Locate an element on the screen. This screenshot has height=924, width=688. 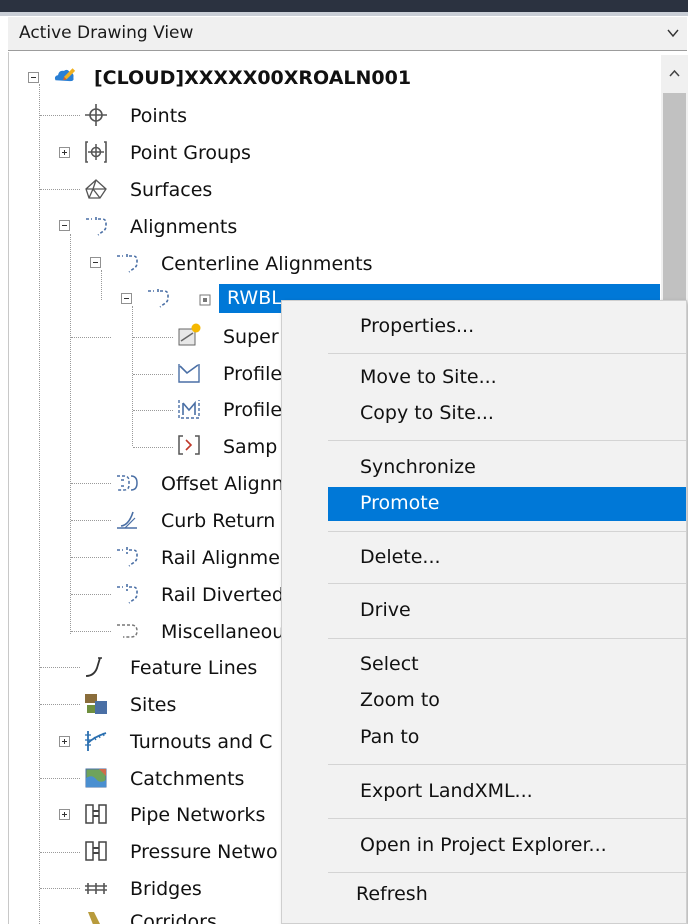
tree-item-label: Pipe Networks is located at coordinates (198, 815).